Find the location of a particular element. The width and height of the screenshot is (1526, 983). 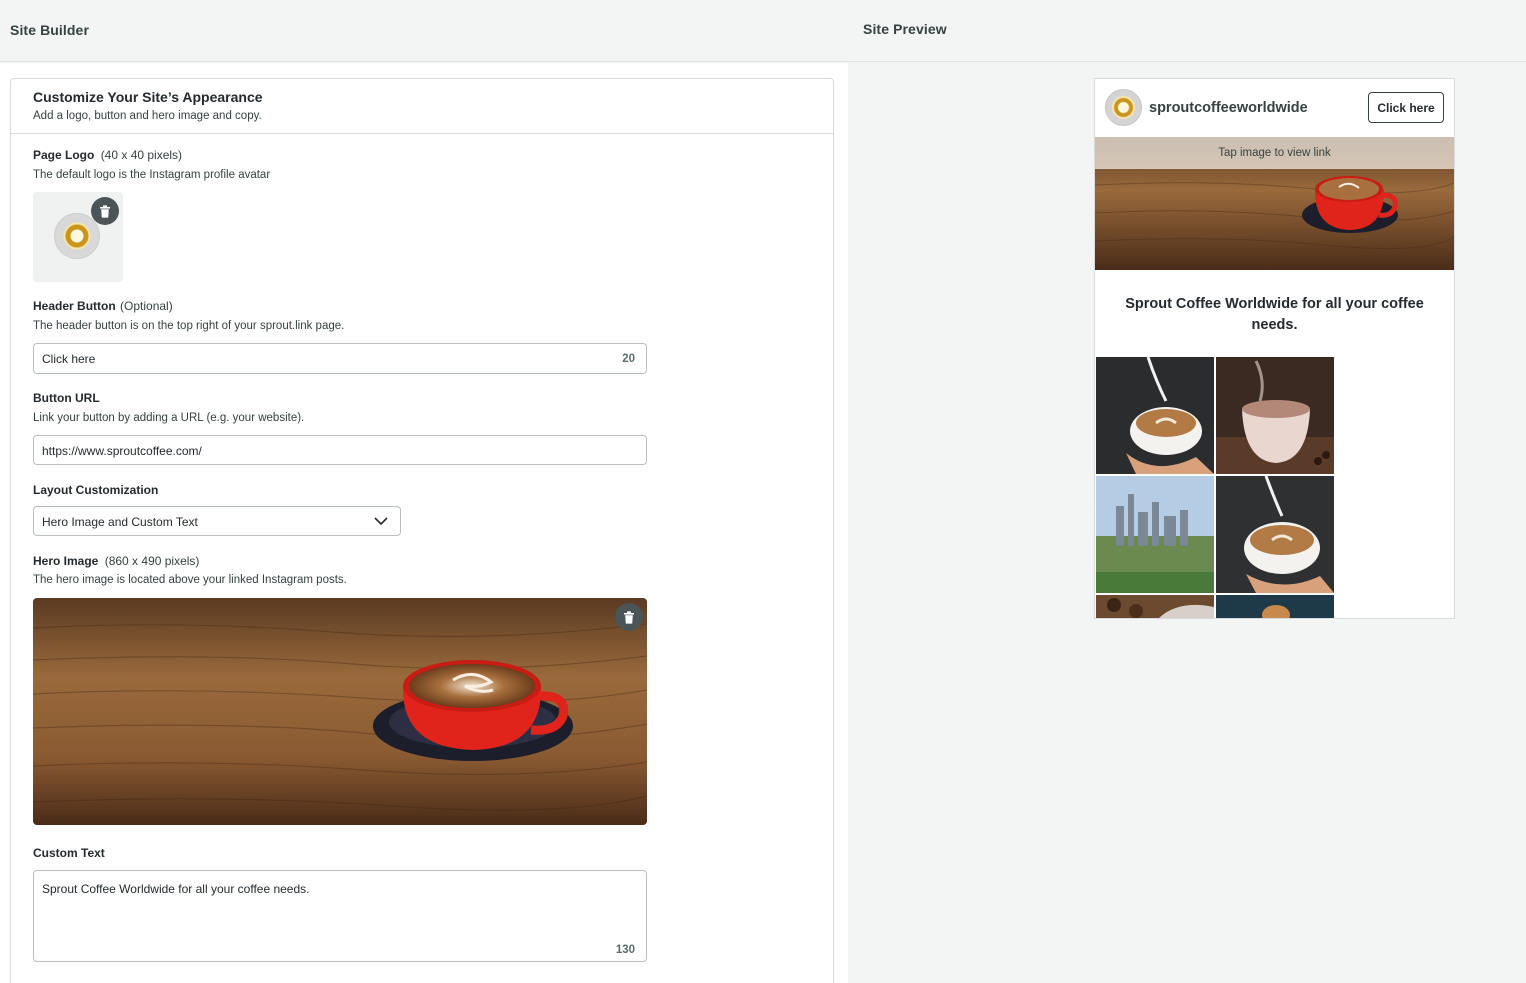

preview-hero-image: Tap image to view link is located at coordinates (1274, 203).